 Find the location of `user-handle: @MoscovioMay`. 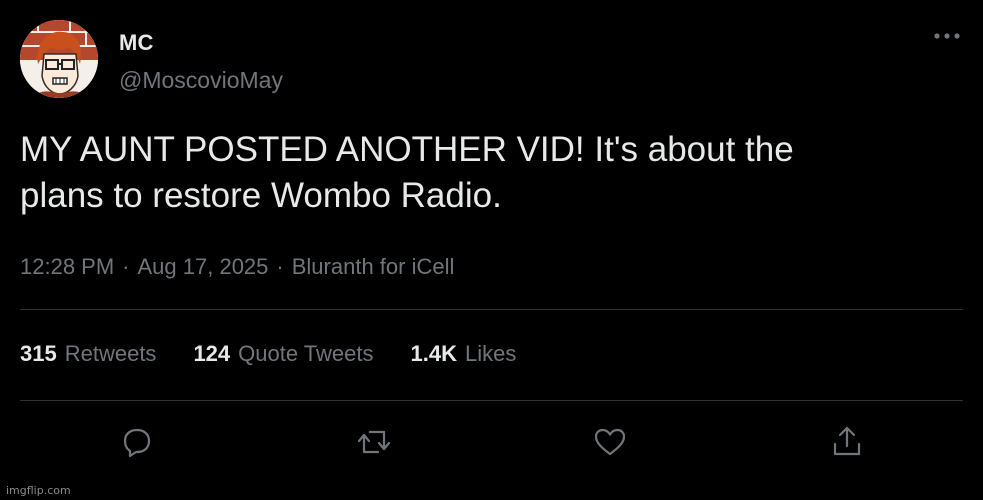

user-handle: @MoscovioMay is located at coordinates (201, 80).